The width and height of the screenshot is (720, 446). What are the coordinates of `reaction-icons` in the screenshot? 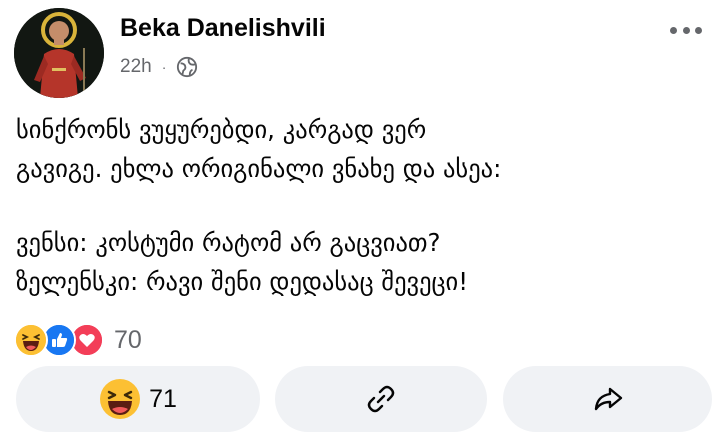 It's located at (61, 340).